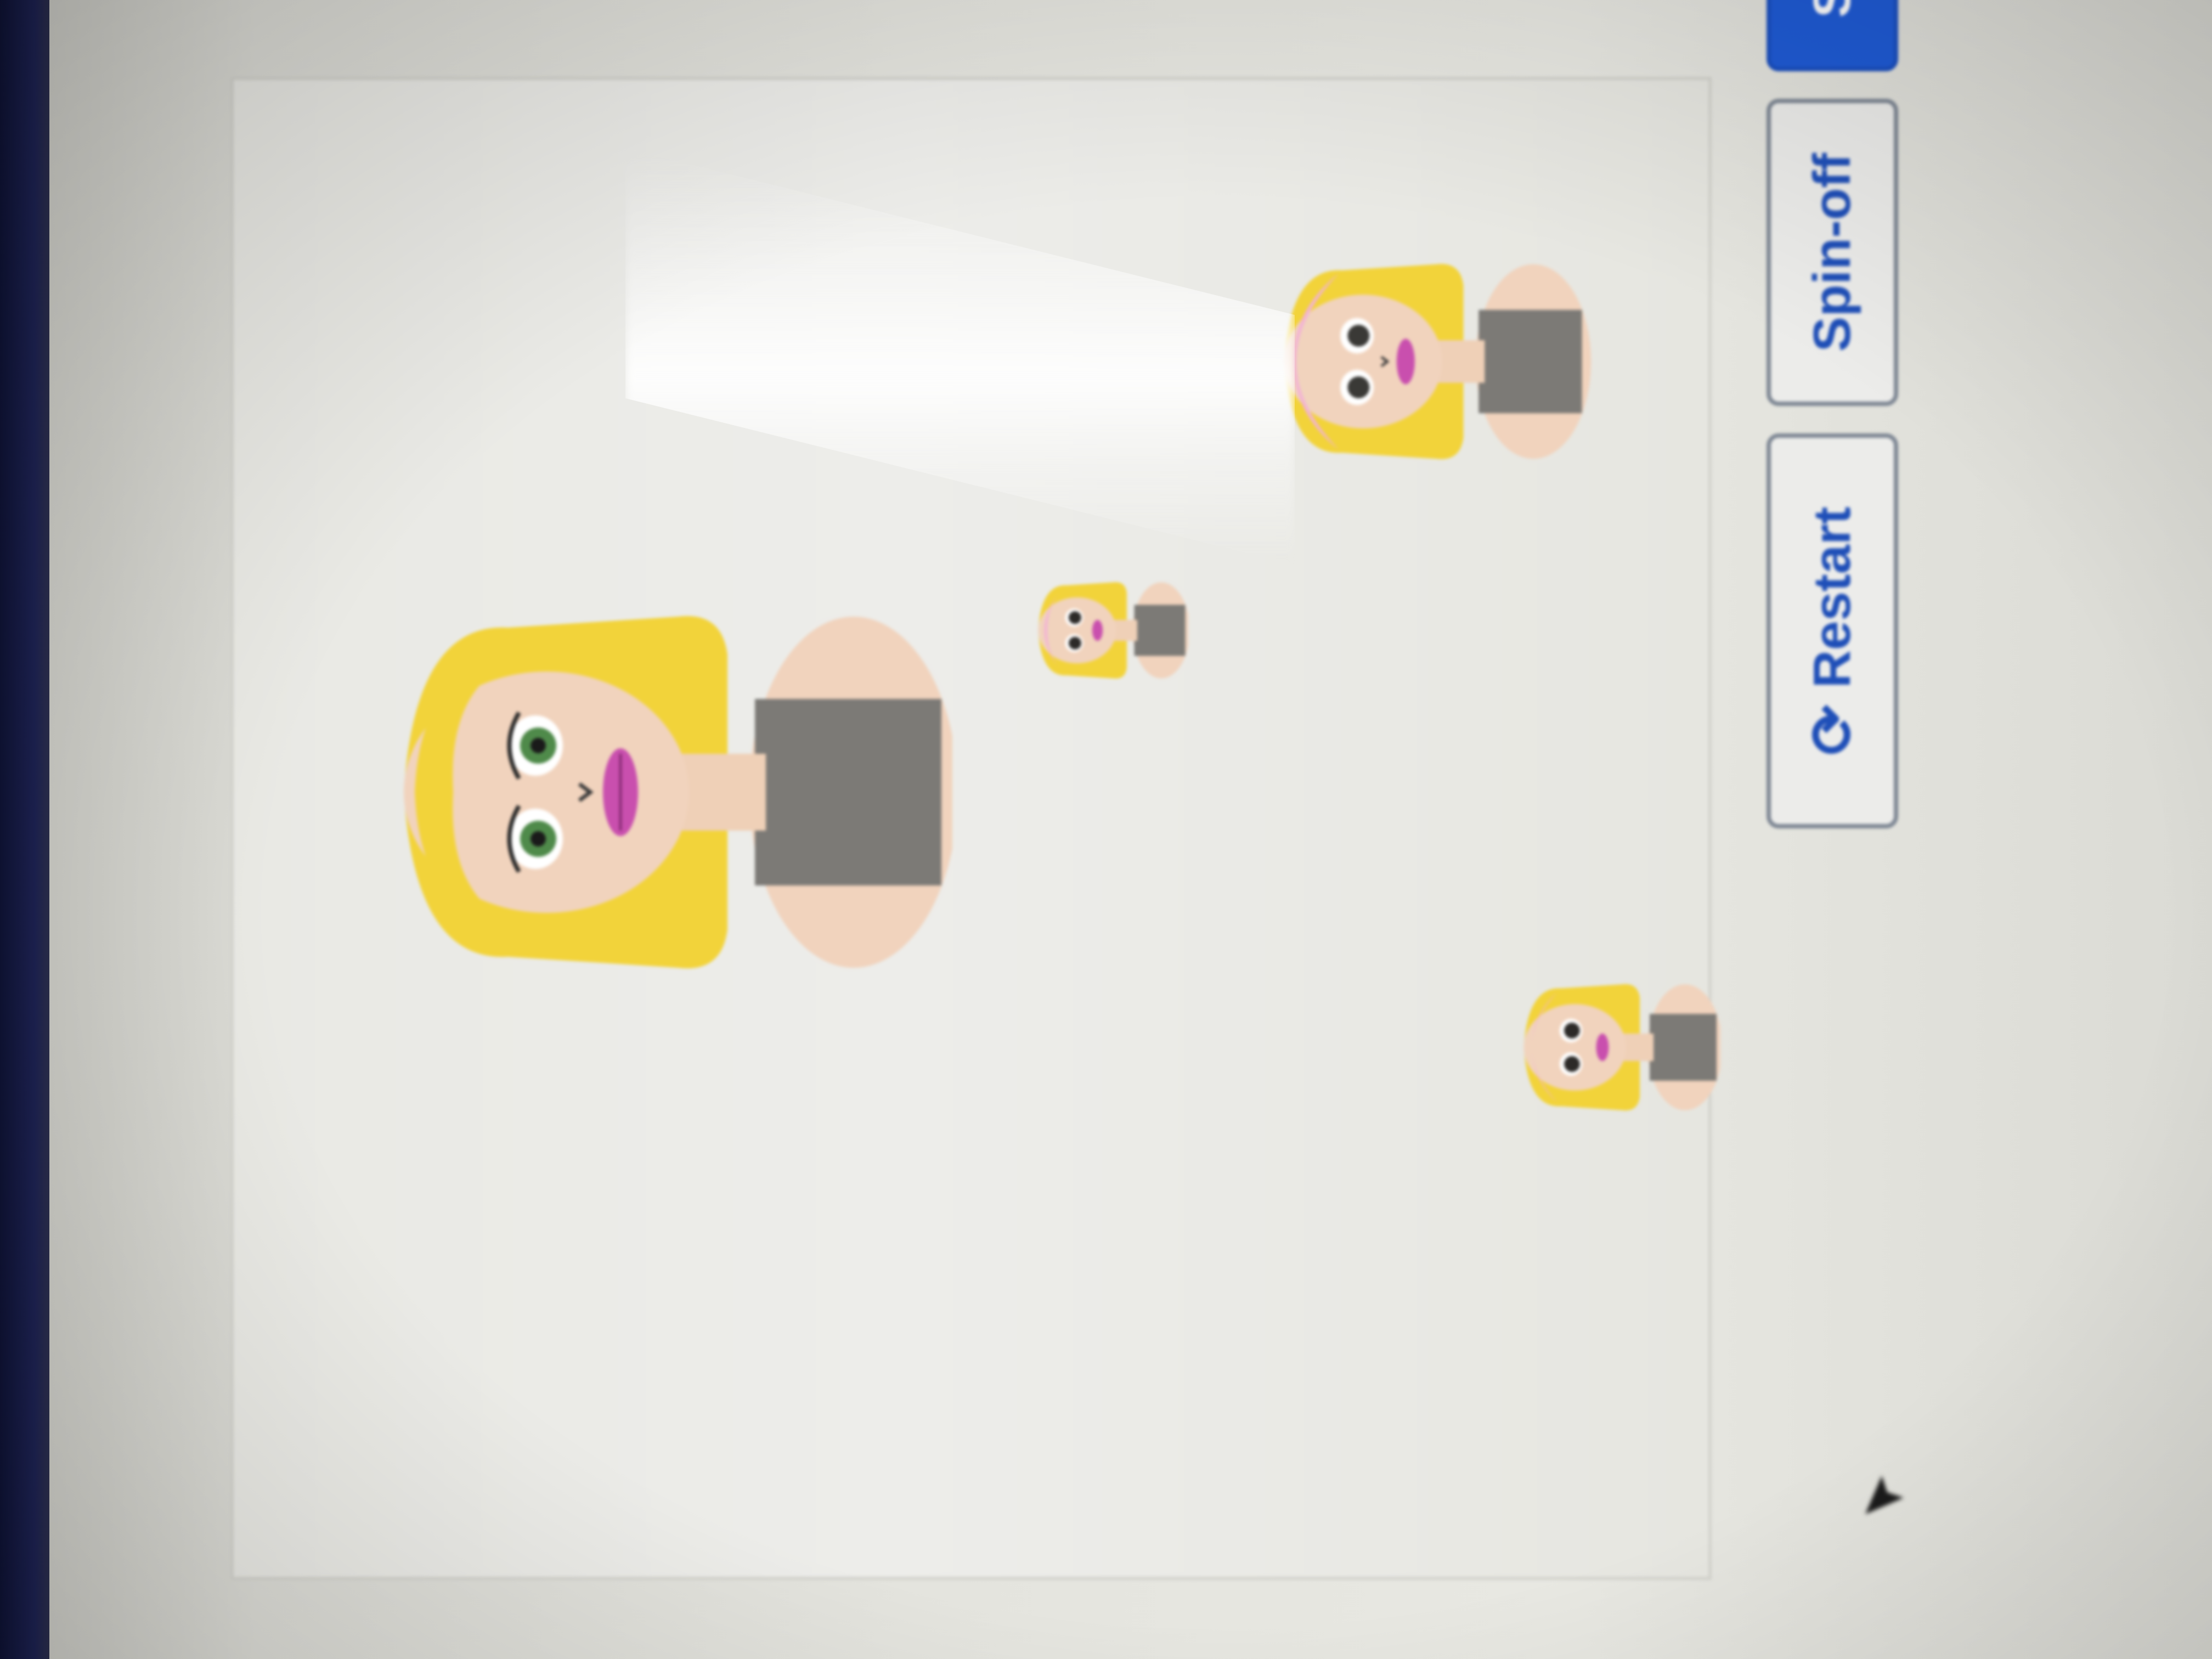 The width and height of the screenshot is (2212, 1659). Describe the element at coordinates (1833, 36) in the screenshot. I see `save-button: Save` at that location.